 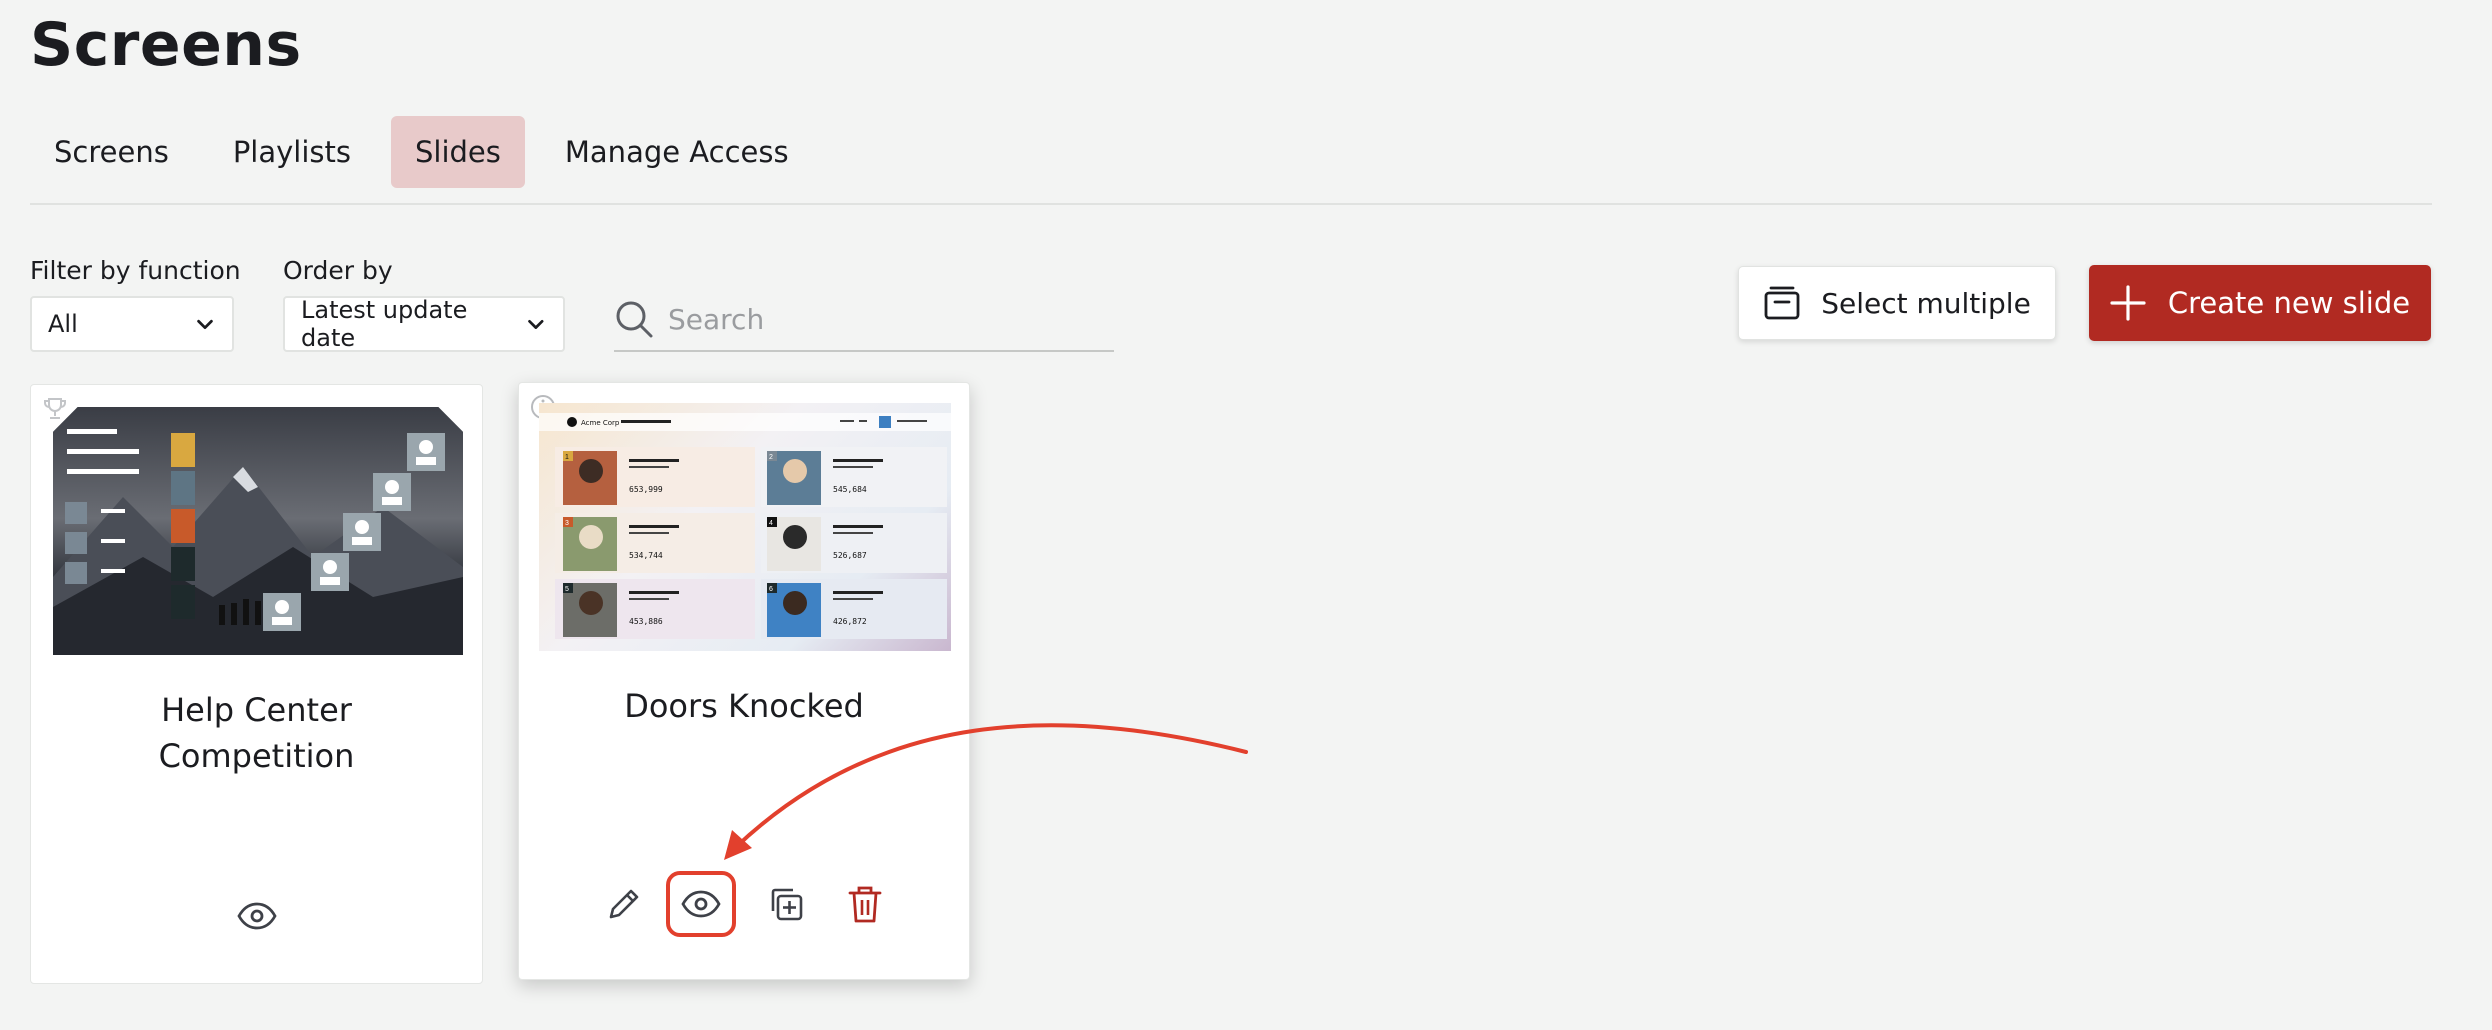 What do you see at coordinates (634, 319) in the screenshot?
I see `search-icon` at bounding box center [634, 319].